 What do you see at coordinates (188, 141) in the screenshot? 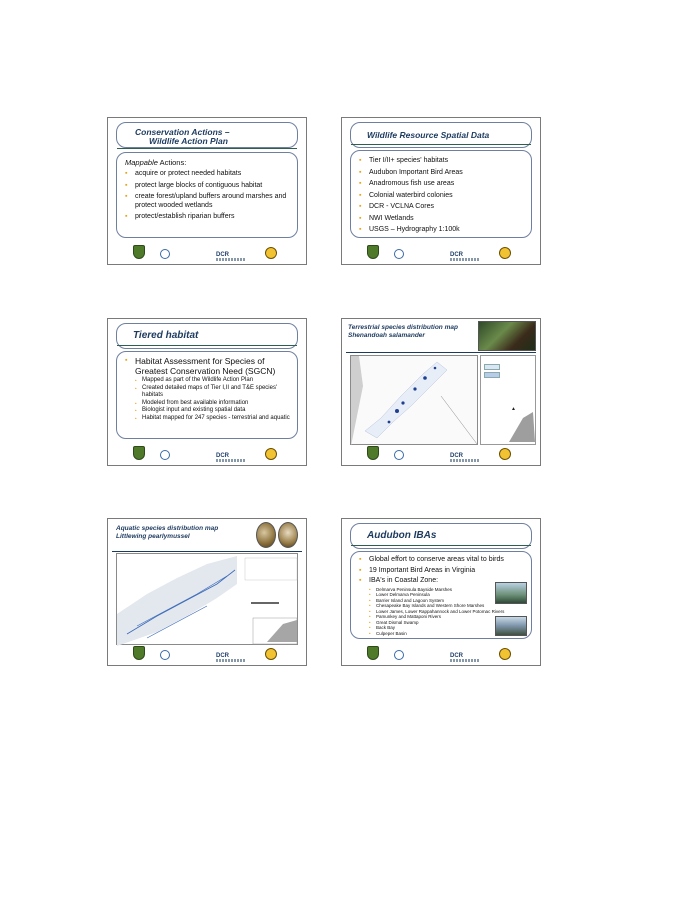
I see `slide-title-line2: Wildlife Action Plan` at bounding box center [188, 141].